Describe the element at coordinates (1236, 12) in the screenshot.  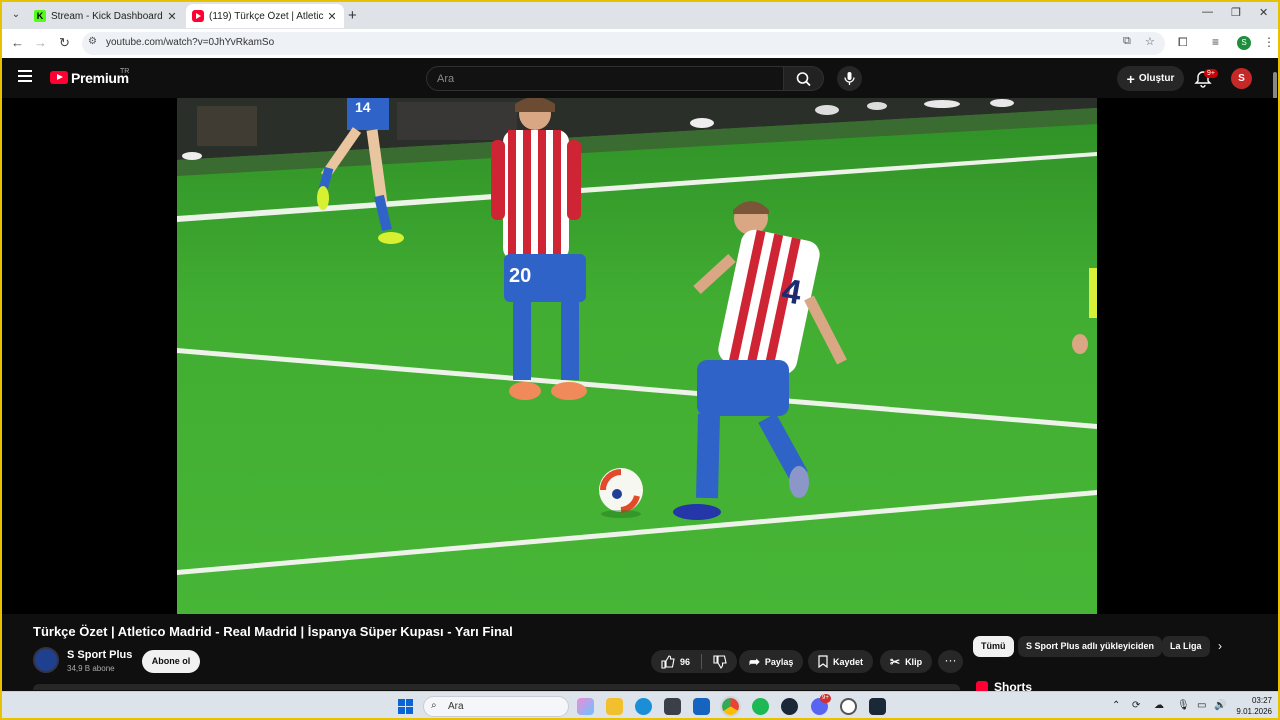
I see `restore-button: ❐` at that location.